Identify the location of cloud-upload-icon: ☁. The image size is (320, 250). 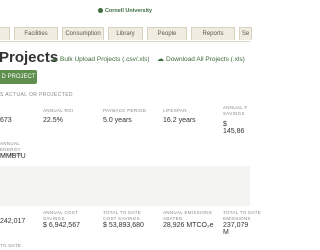
(54, 59).